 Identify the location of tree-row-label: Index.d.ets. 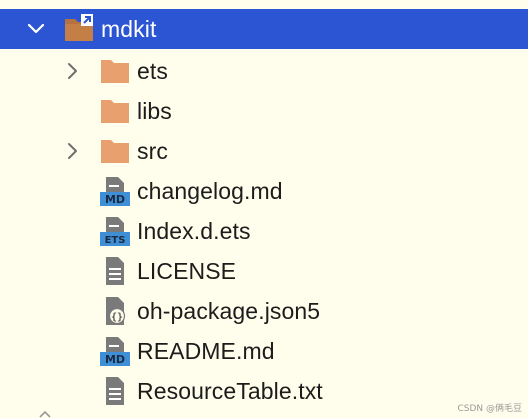
(194, 230).